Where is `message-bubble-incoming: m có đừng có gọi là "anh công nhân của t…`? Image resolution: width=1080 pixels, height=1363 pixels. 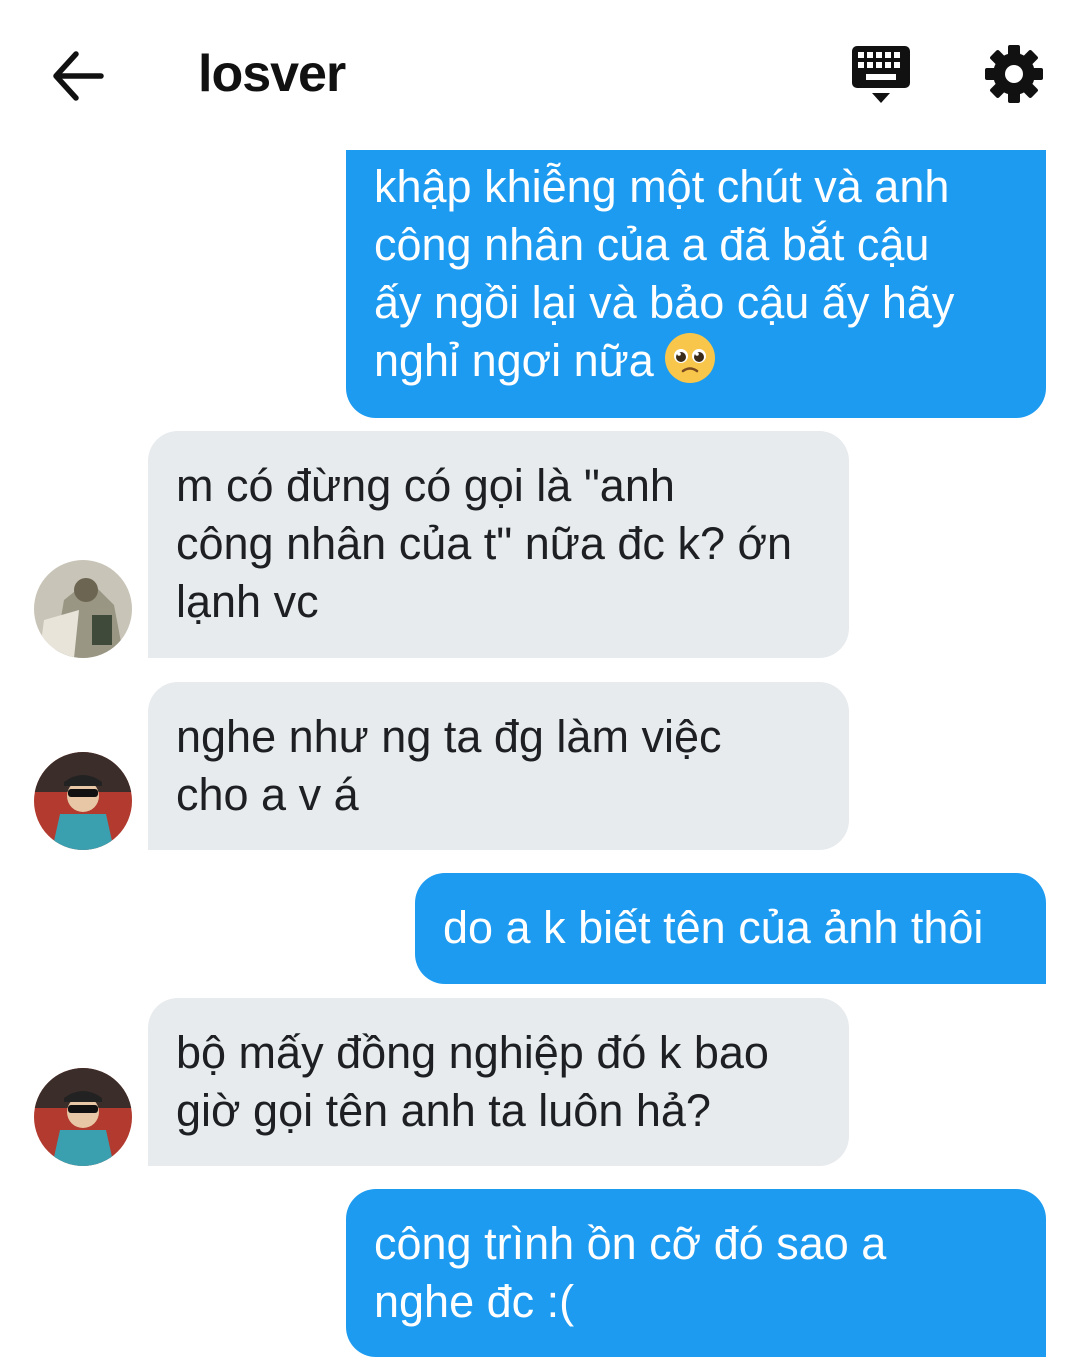
message-bubble-incoming: m có đừng có gọi là "anh công nhân của t… is located at coordinates (498, 544).